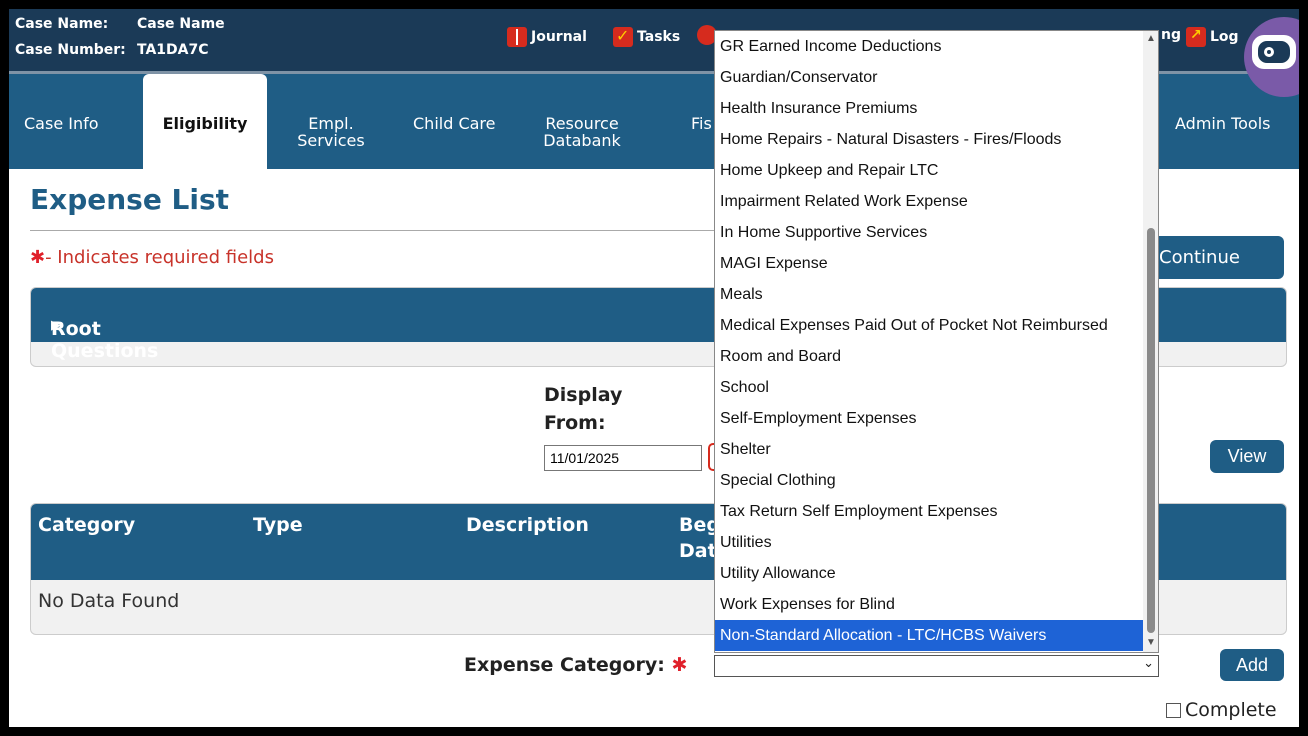  I want to click on option-item: Shelter, so click(929, 449).